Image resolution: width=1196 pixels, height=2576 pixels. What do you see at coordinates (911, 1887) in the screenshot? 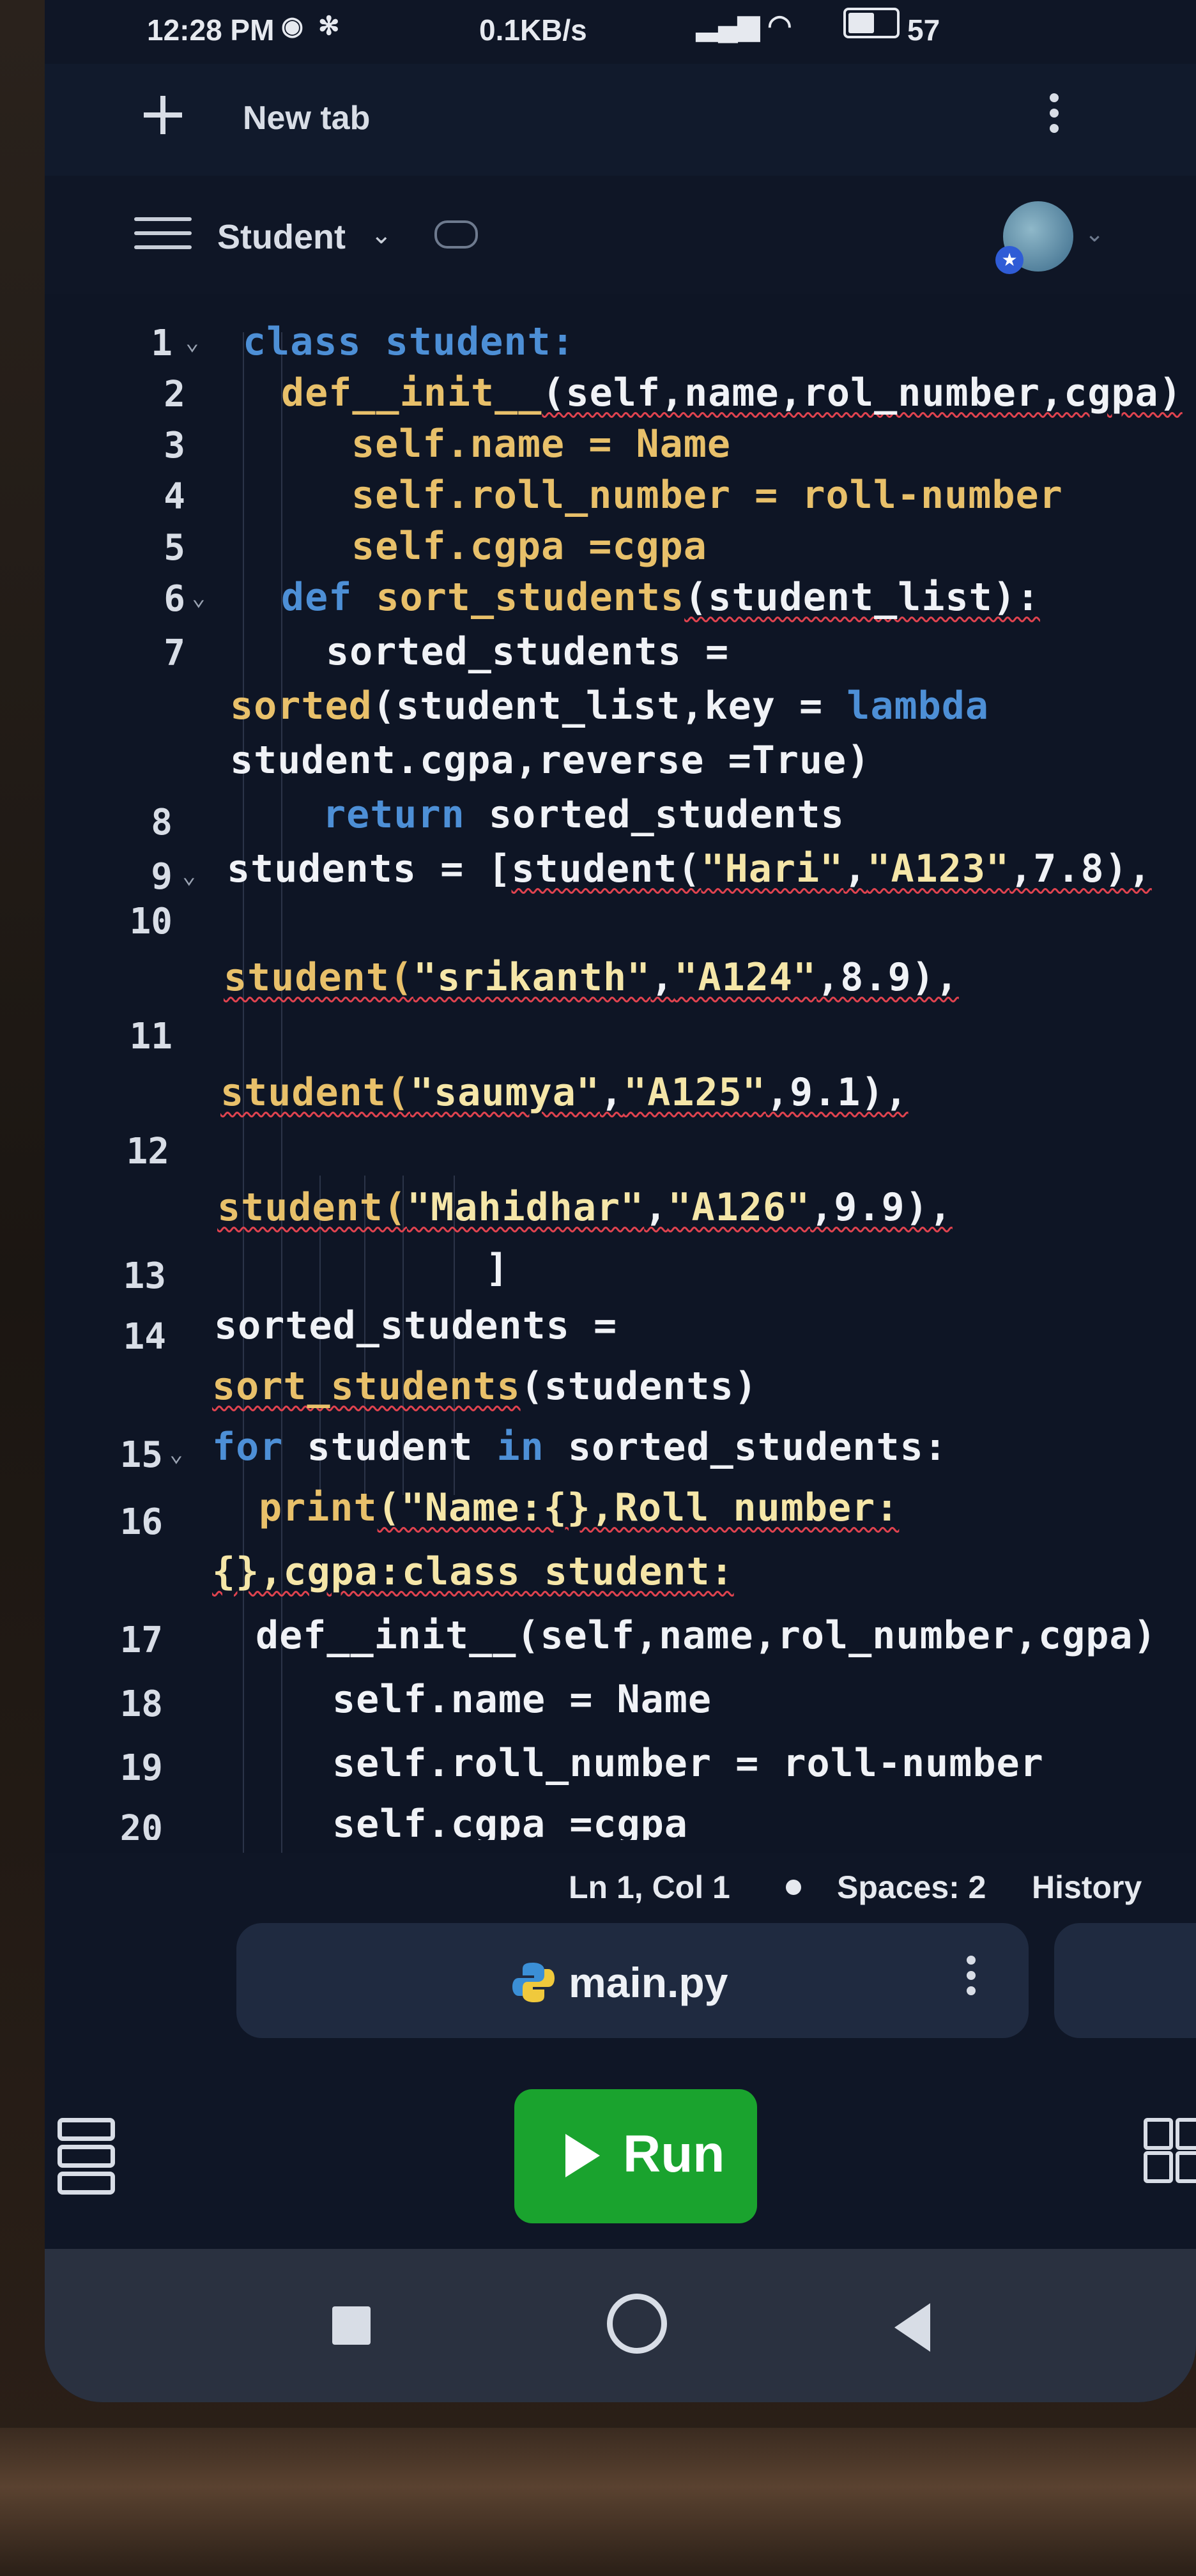
I see `indent-setting: Spaces: 2` at bounding box center [911, 1887].